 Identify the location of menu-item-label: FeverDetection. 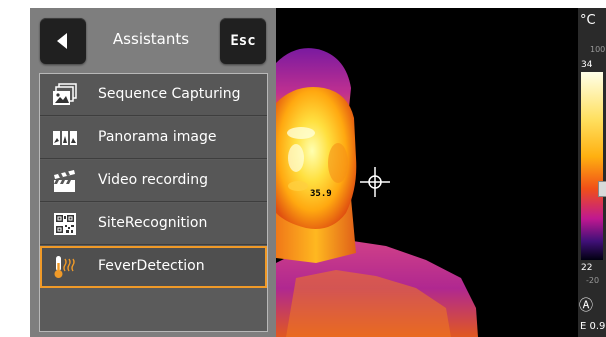
(151, 266).